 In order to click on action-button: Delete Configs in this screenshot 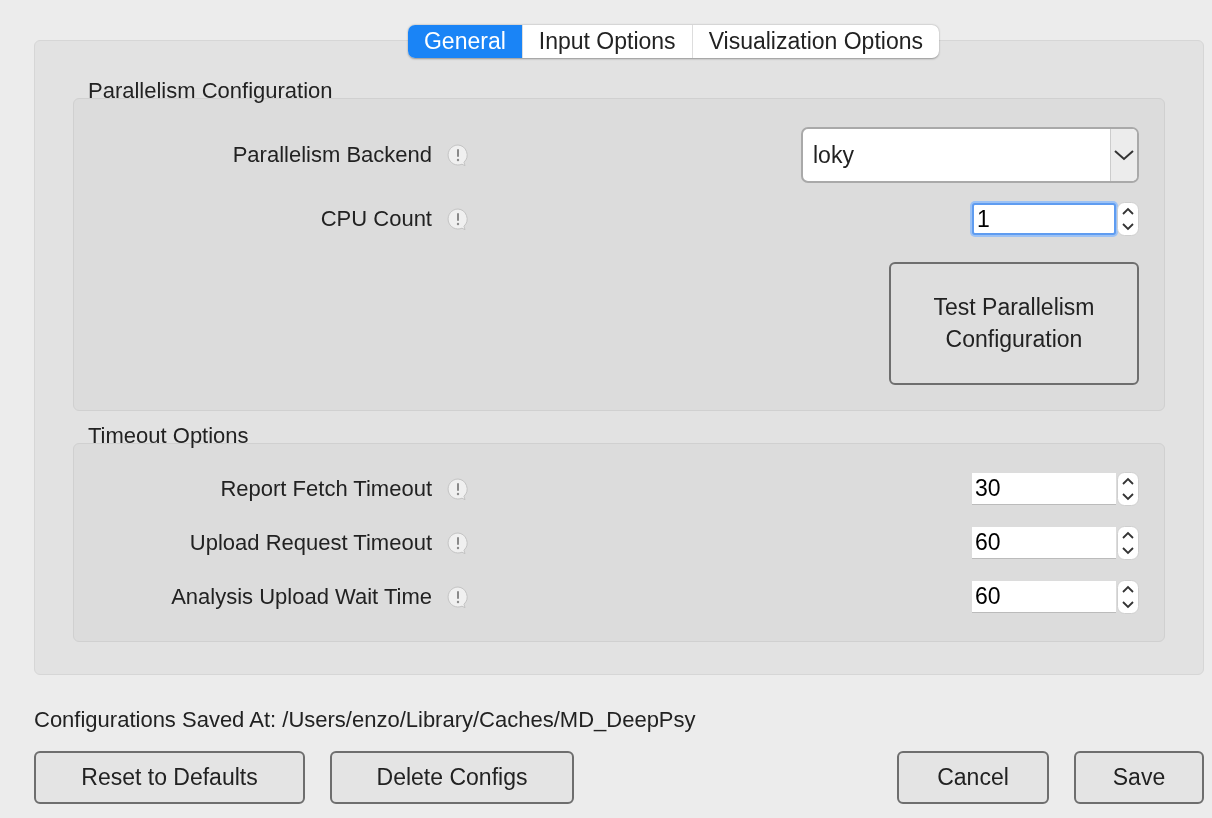, I will do `click(452, 777)`.